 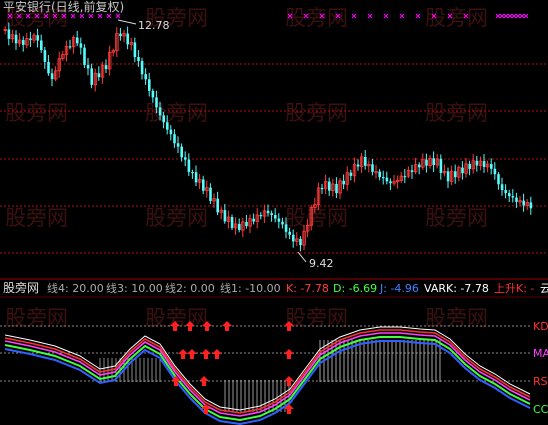 What do you see at coordinates (190, 288) in the screenshot?
I see `param-line2: 线2: 0.00` at bounding box center [190, 288].